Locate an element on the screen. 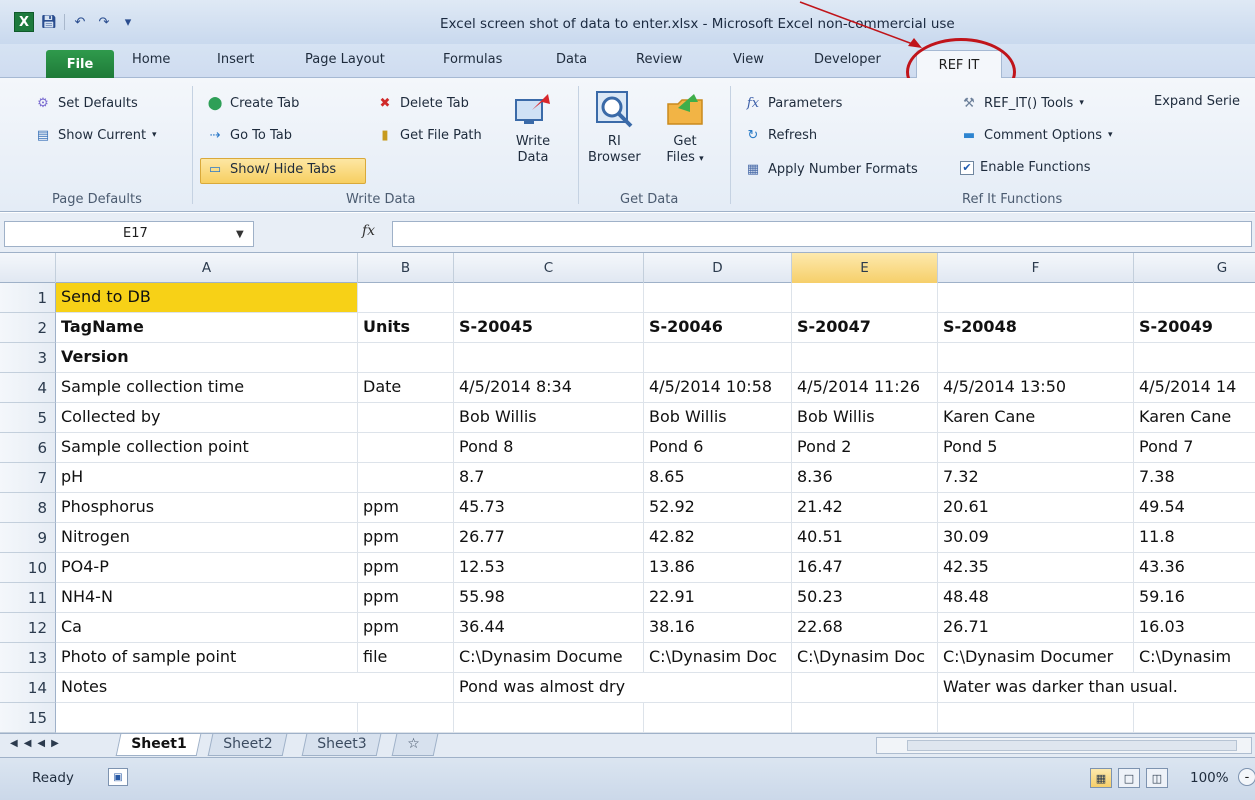 The height and width of the screenshot is (800, 1255). row-header: 14 is located at coordinates (28, 688).